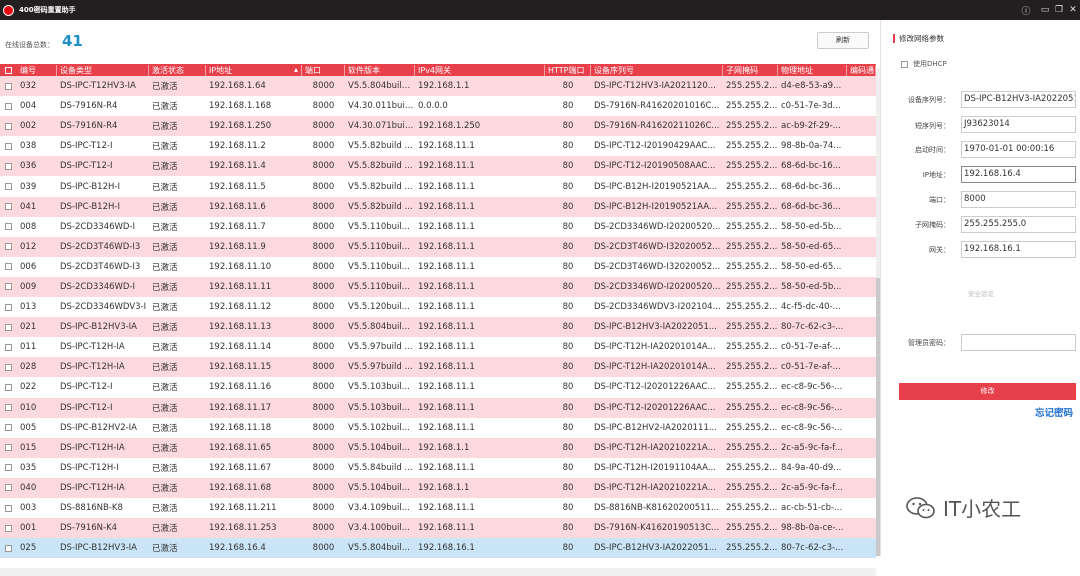 This screenshot has height=576, width=1080. I want to click on cell-http-port: 80, so click(568, 126).